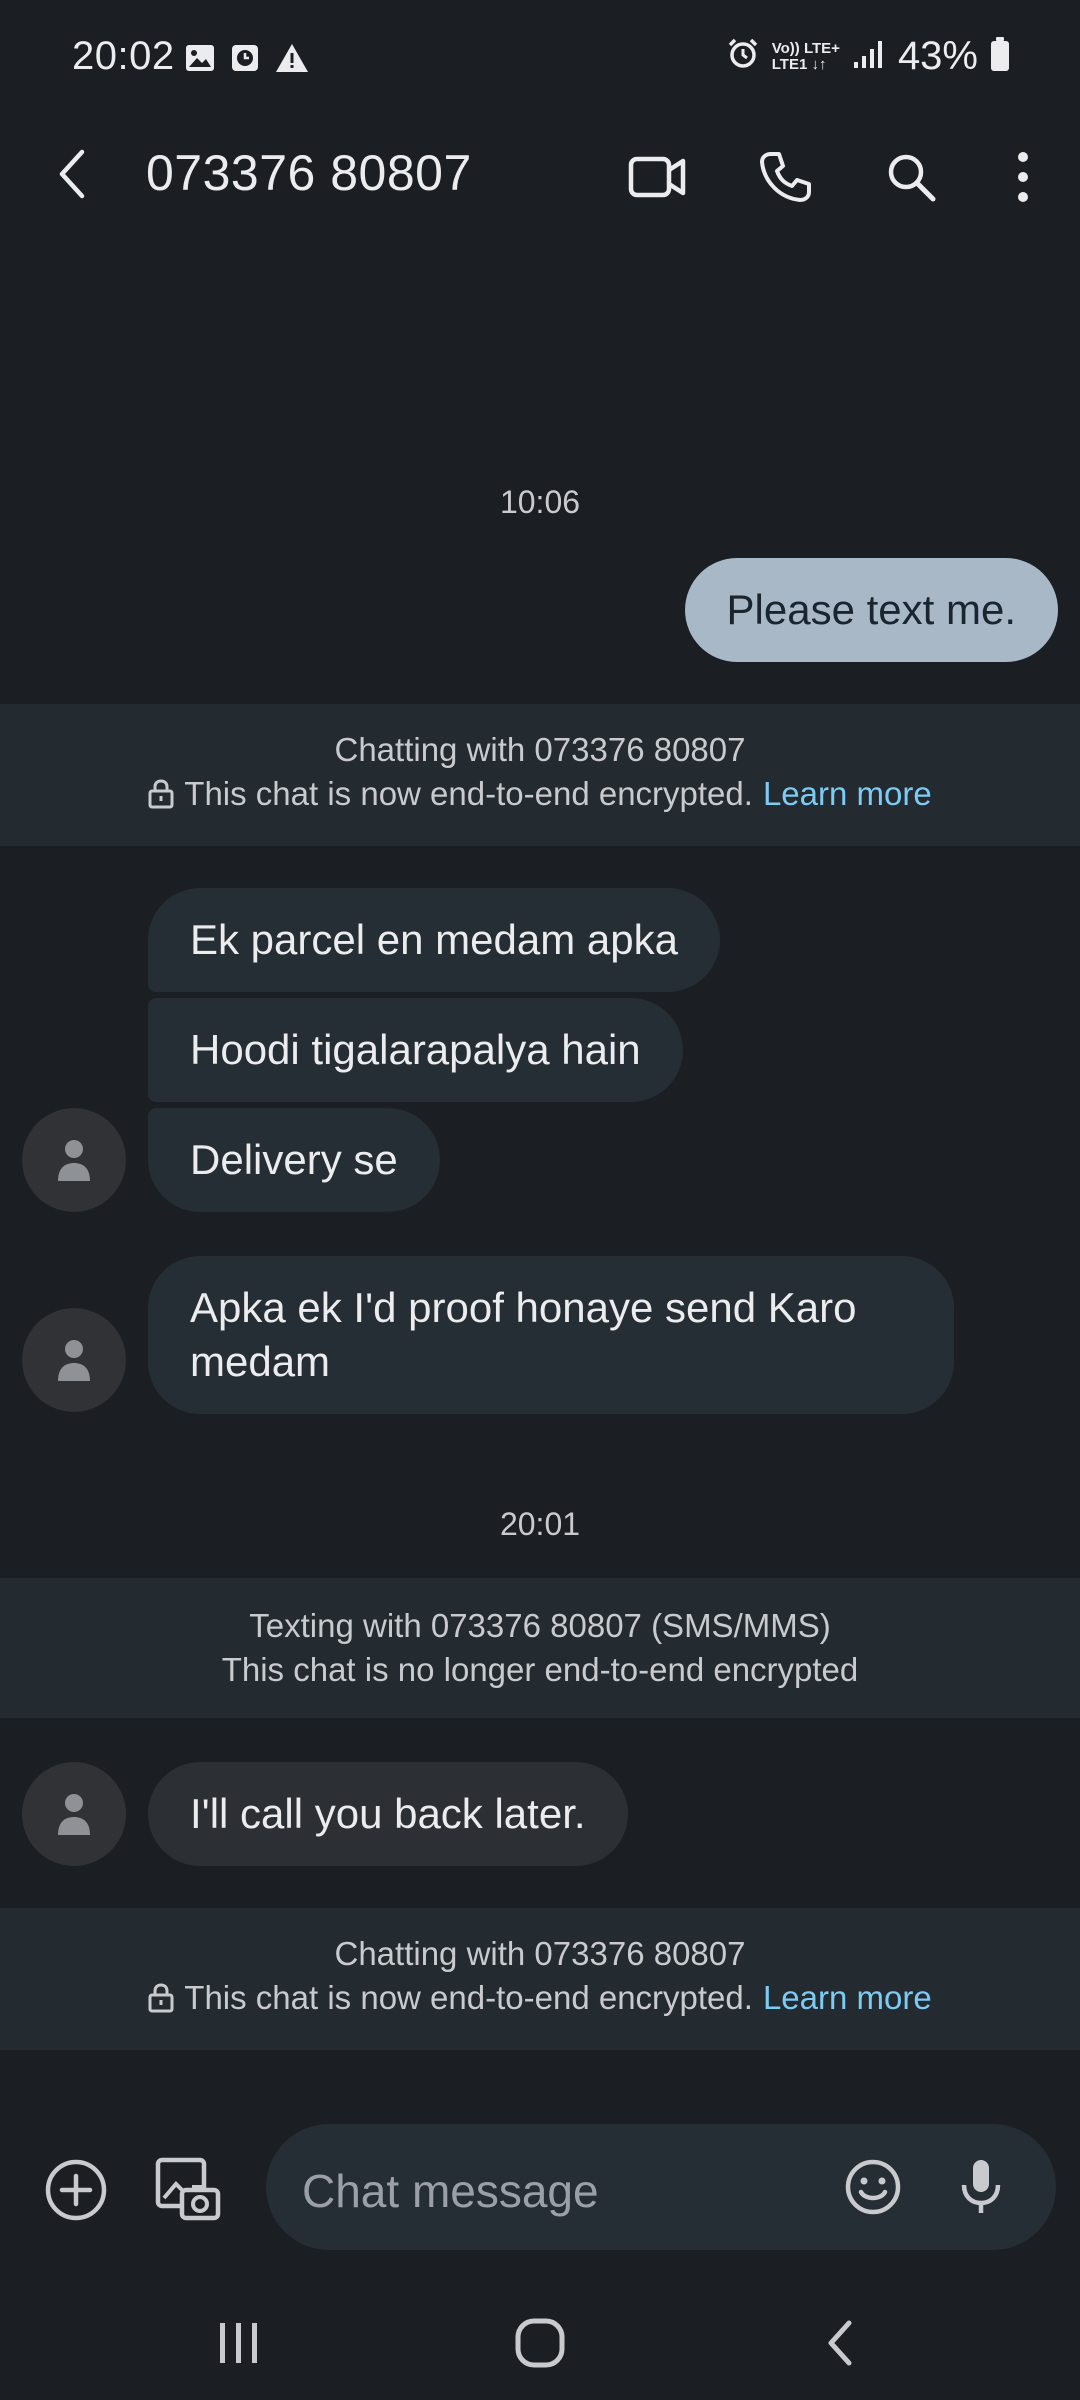 The height and width of the screenshot is (2400, 1080). Describe the element at coordinates (743, 56) in the screenshot. I see `alarm-icon` at that location.